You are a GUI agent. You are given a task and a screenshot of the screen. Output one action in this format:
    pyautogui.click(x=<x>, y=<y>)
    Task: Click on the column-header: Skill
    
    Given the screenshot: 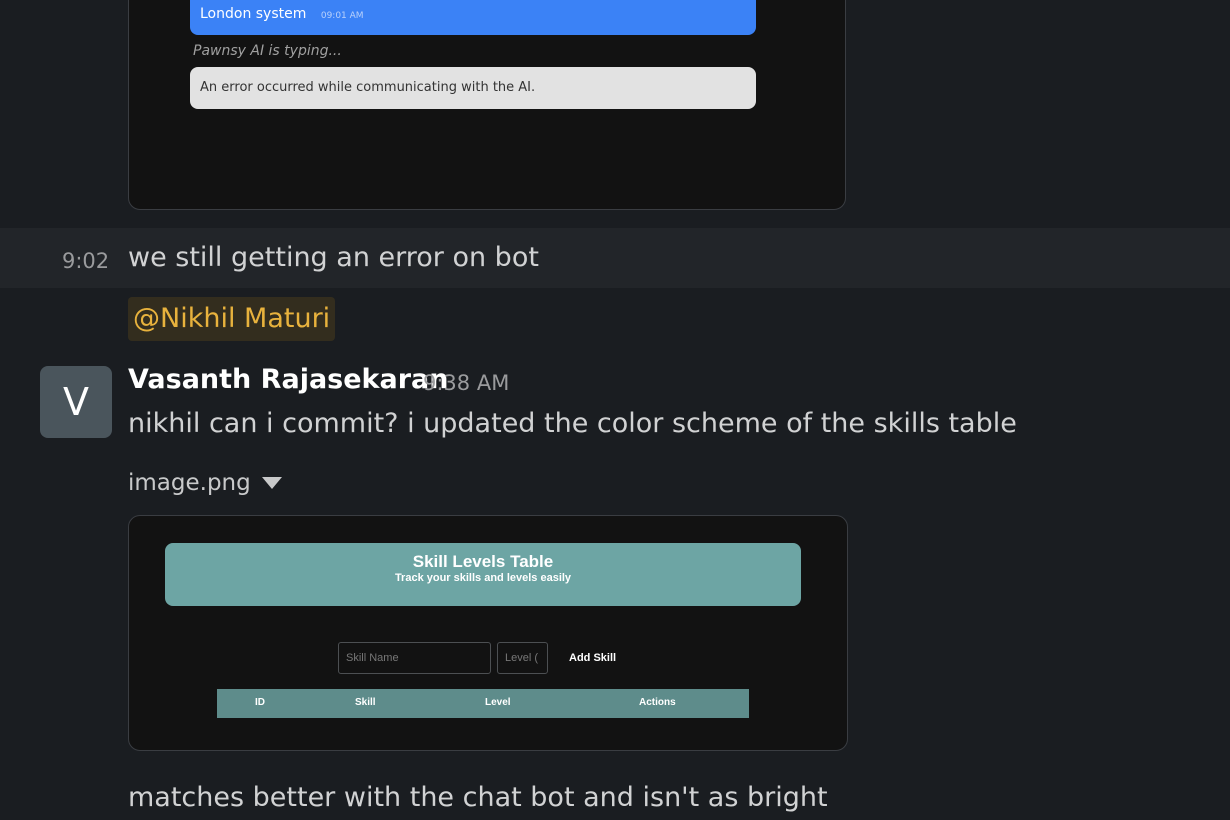 What is the action you would take?
    pyautogui.click(x=365, y=702)
    